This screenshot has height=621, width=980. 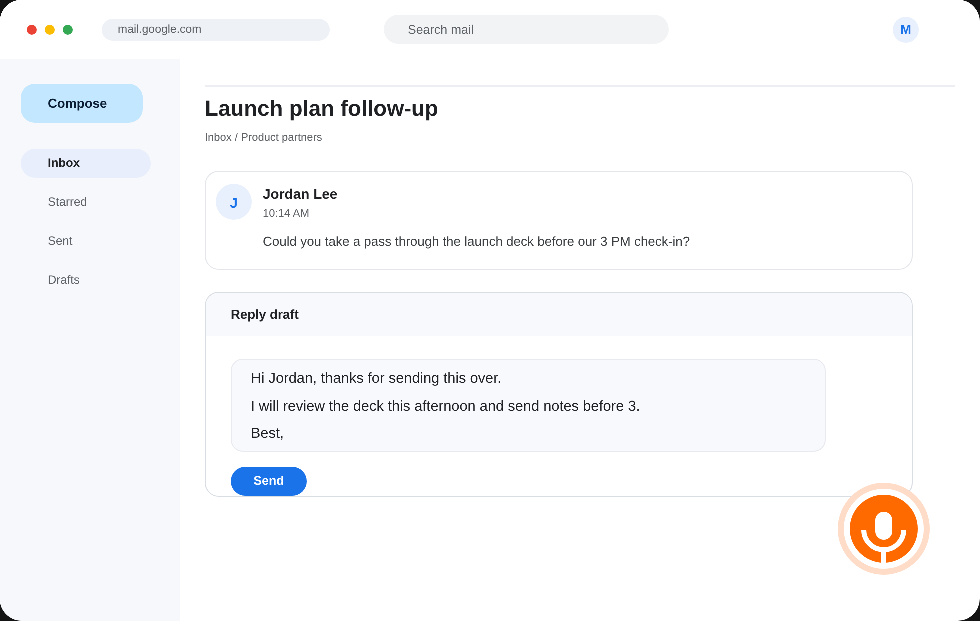 What do you see at coordinates (265, 314) in the screenshot?
I see `reply-title: Reply draft` at bounding box center [265, 314].